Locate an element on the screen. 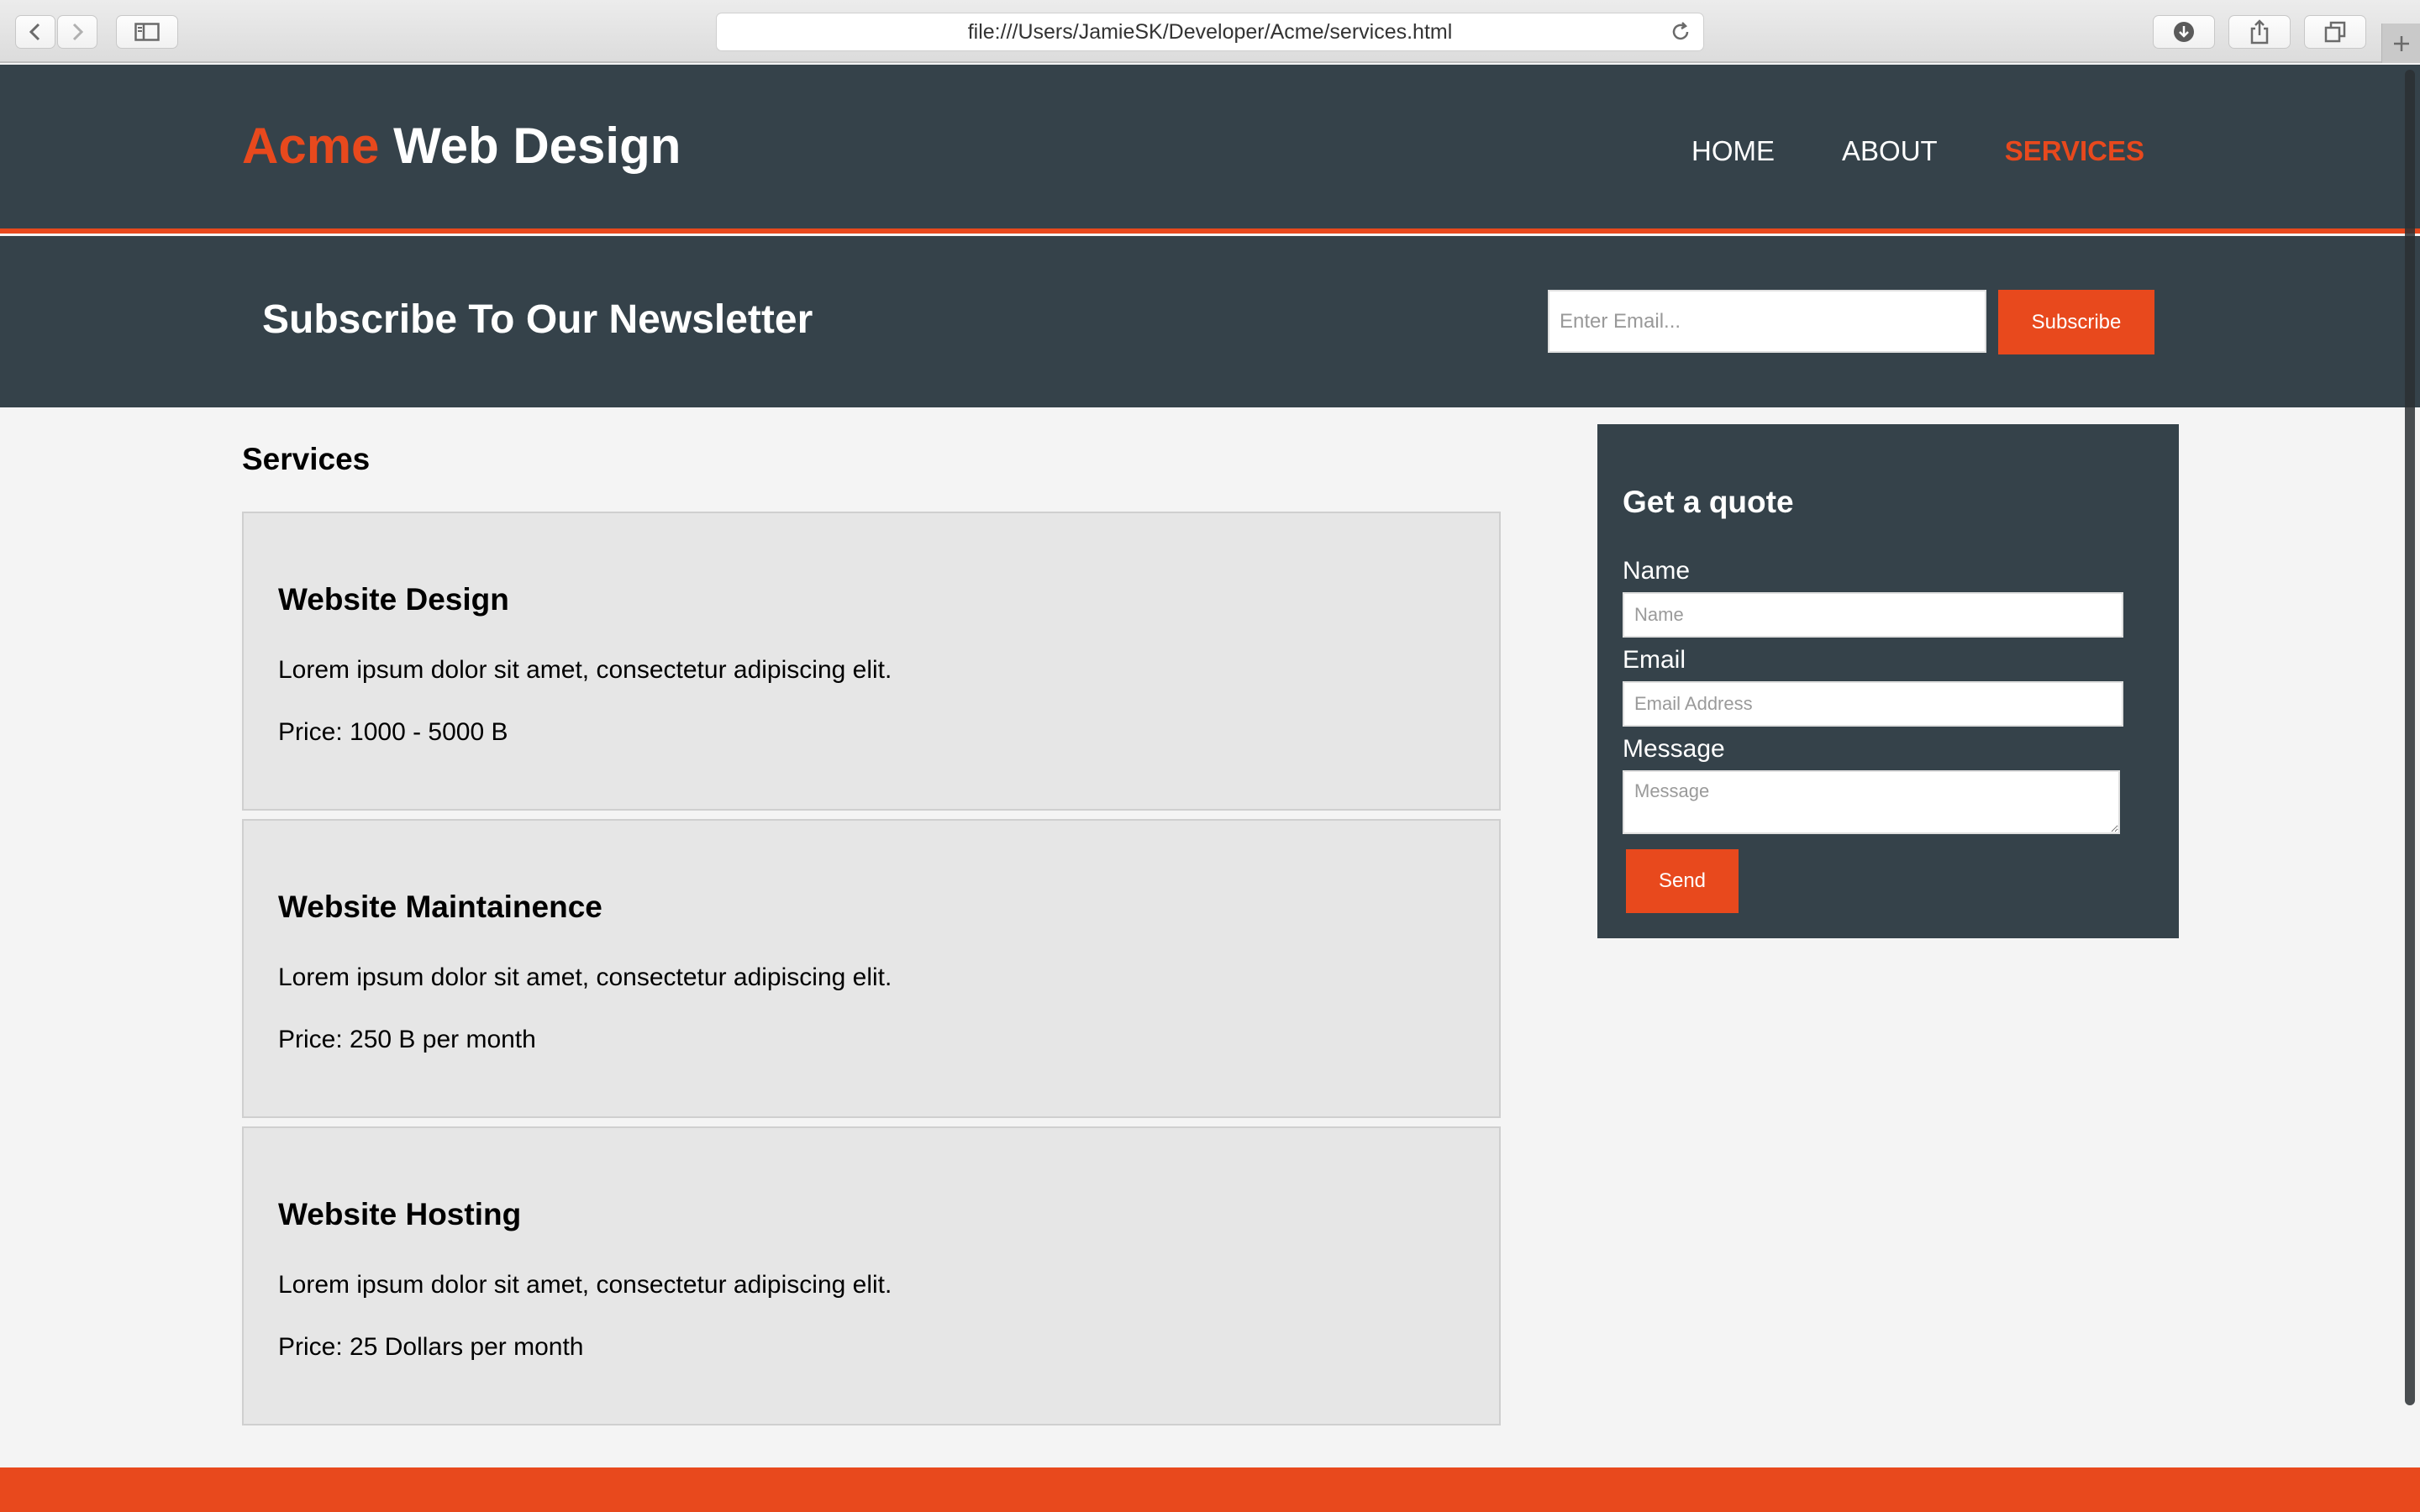 The height and width of the screenshot is (1512, 2420). new-tab-icon is located at coordinates (2401, 43).